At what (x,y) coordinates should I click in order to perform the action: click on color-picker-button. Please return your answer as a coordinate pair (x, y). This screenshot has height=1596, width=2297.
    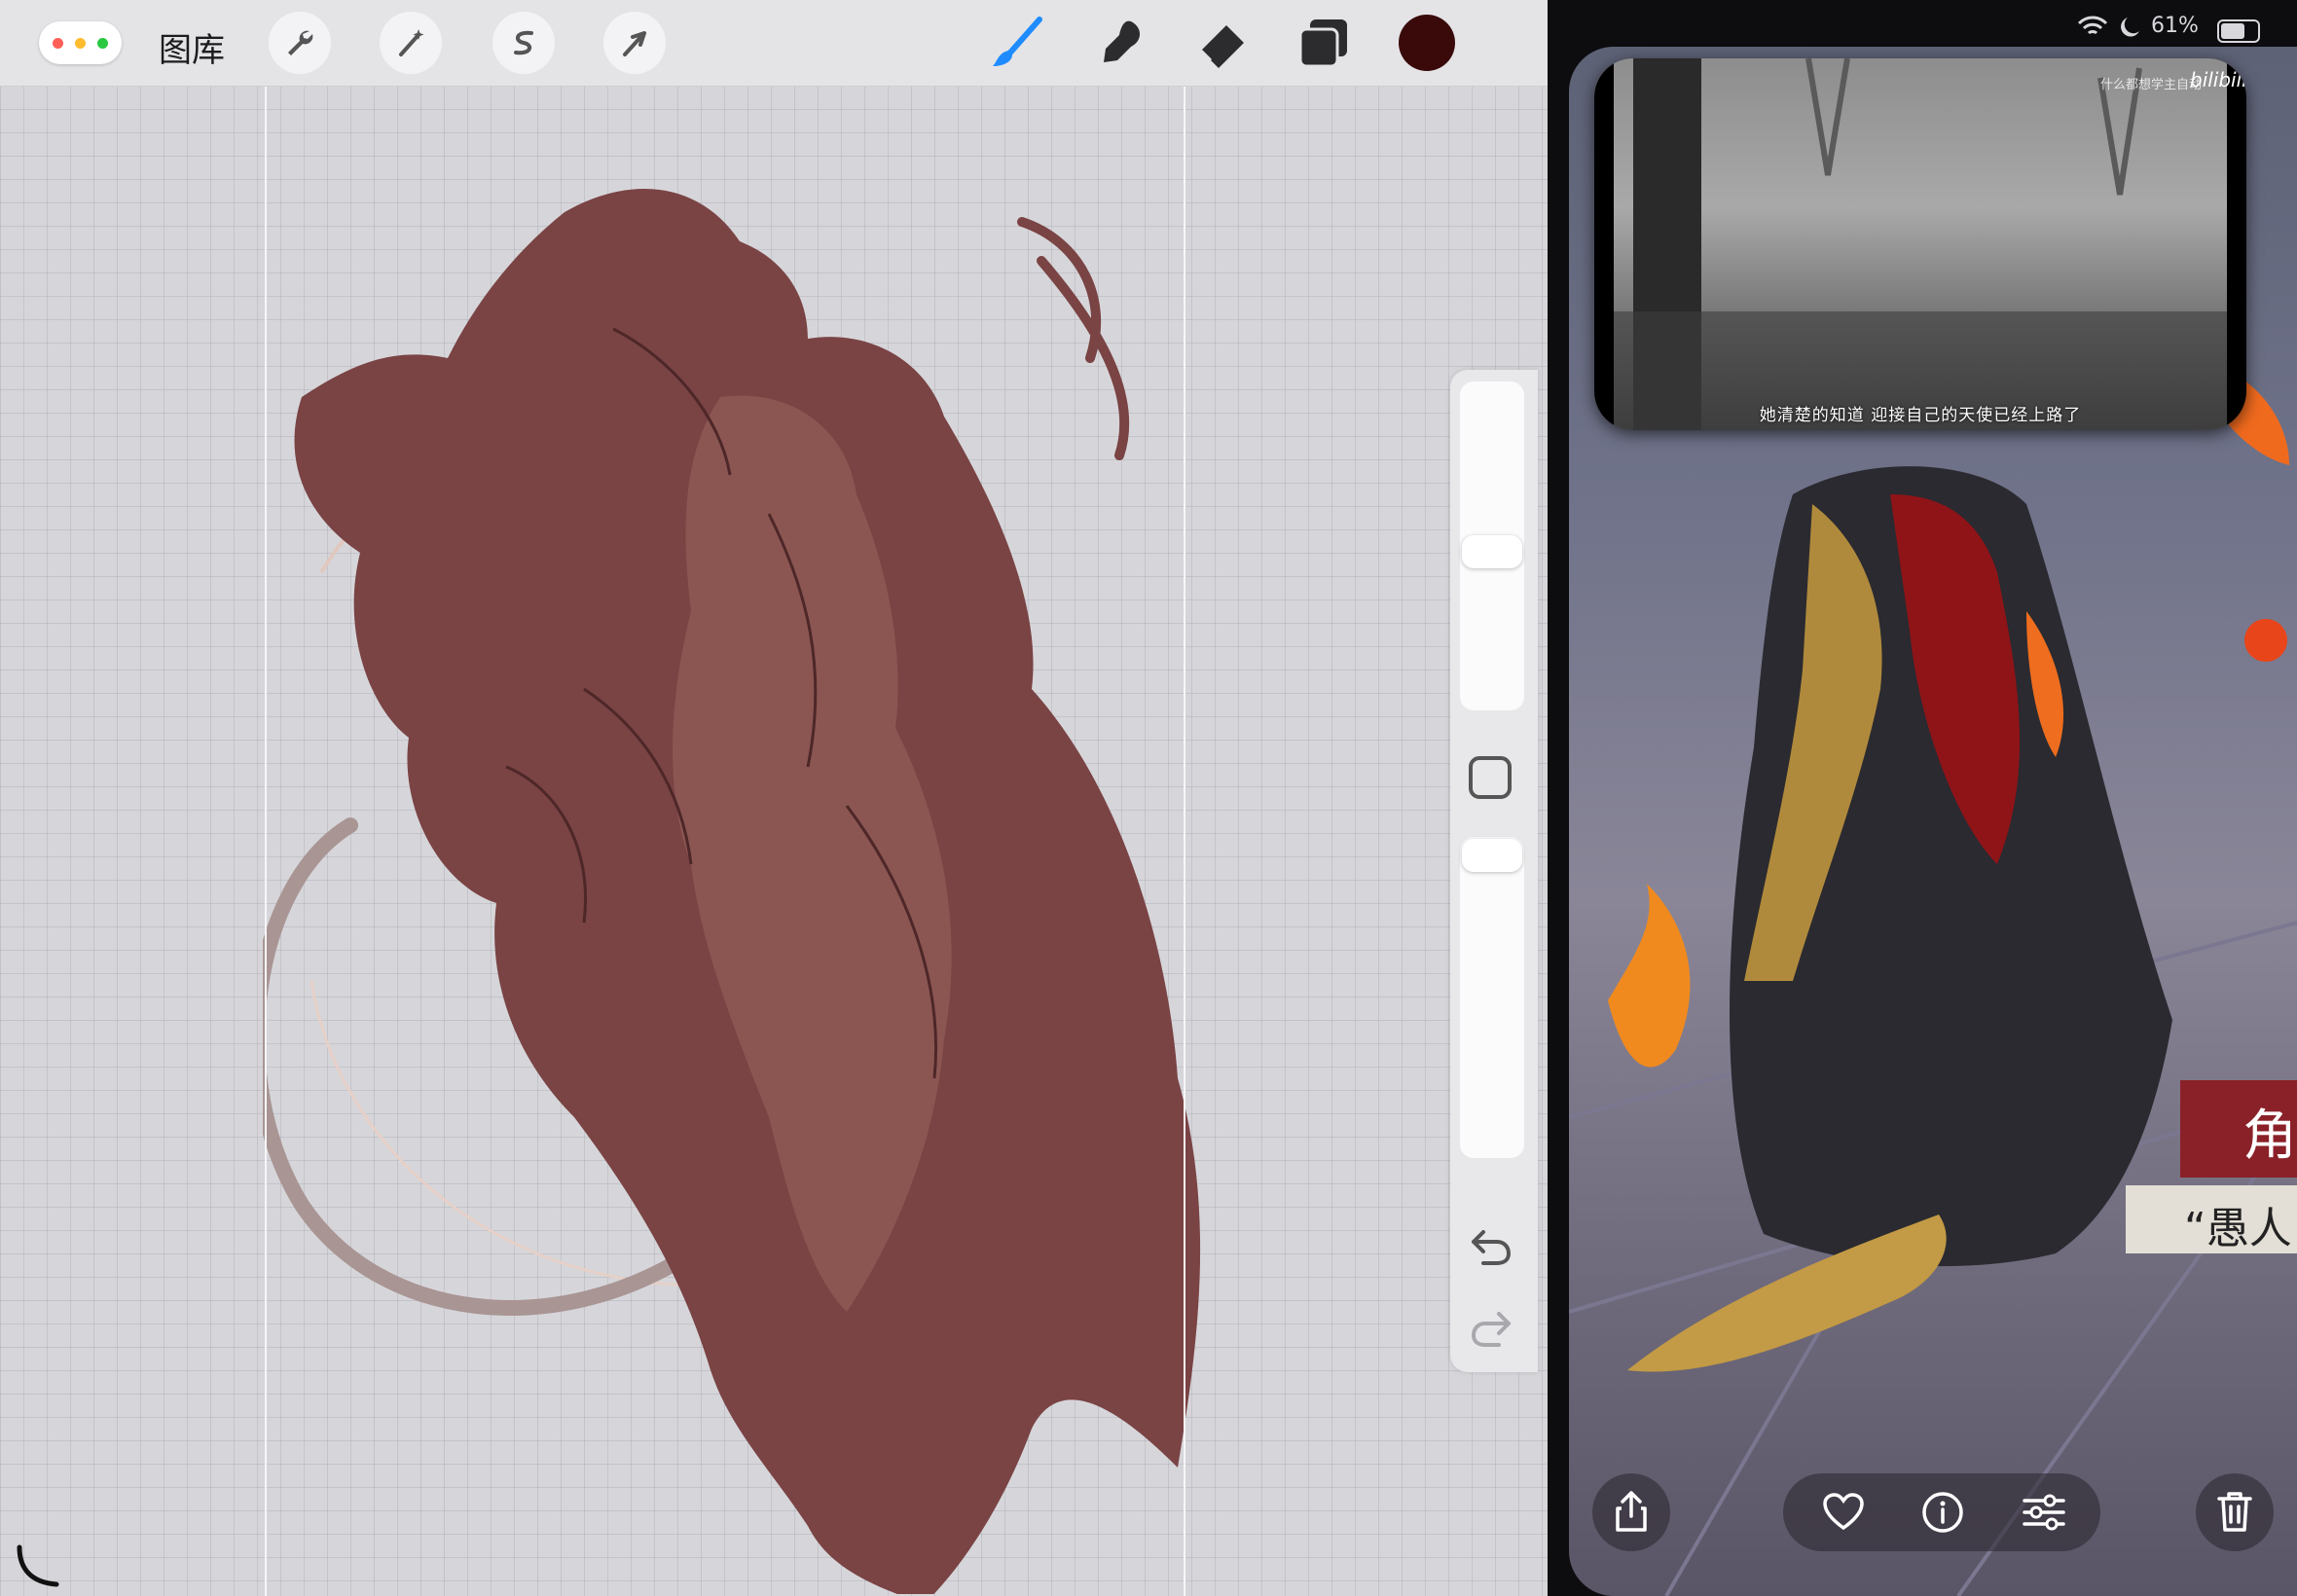
    Looking at the image, I should click on (1427, 43).